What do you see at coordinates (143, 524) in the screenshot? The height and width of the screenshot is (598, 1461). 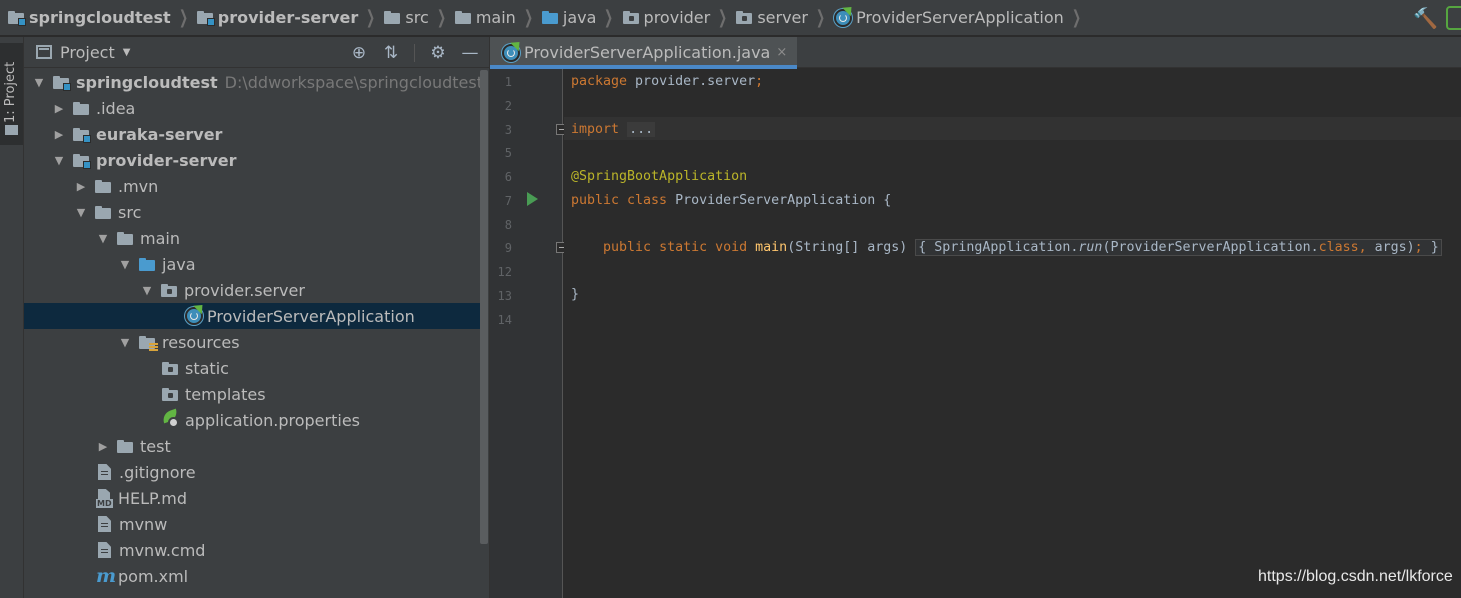 I see `tree-item-label: mvnw` at bounding box center [143, 524].